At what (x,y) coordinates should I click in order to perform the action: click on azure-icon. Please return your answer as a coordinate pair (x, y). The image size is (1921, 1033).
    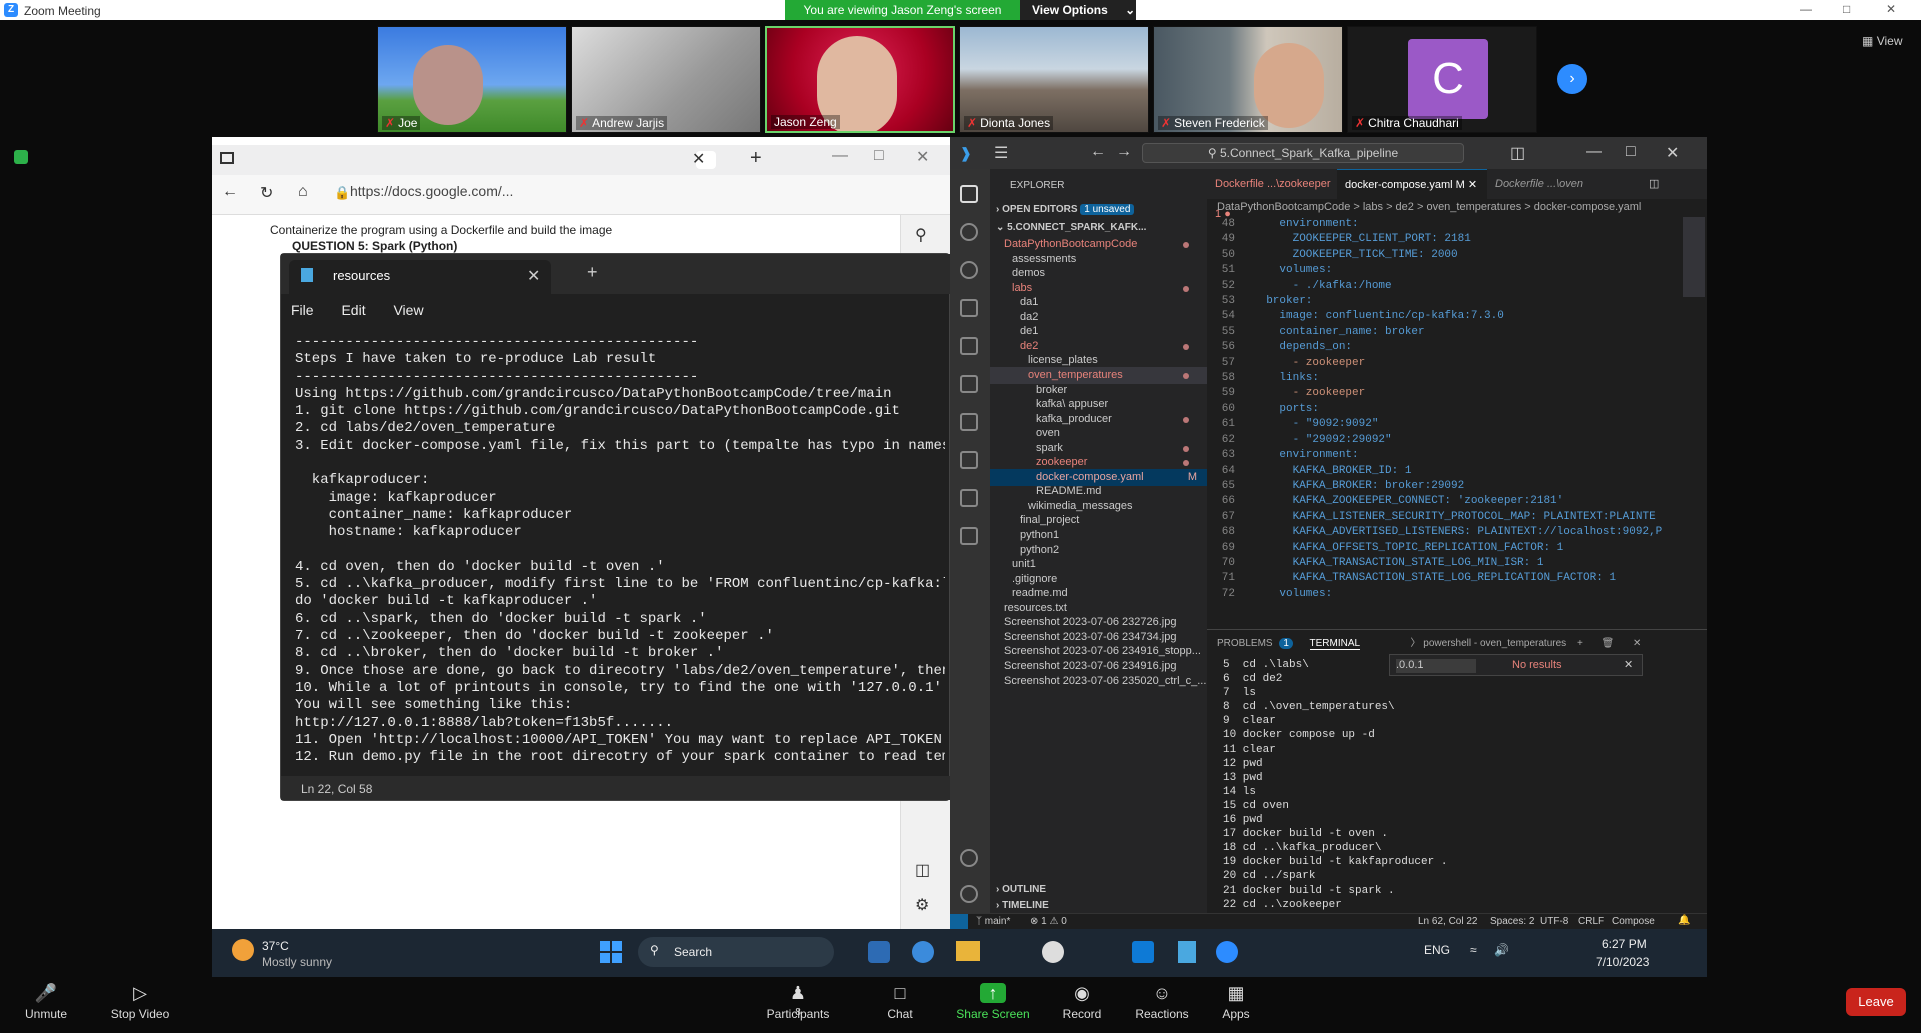
    Looking at the image, I should click on (969, 422).